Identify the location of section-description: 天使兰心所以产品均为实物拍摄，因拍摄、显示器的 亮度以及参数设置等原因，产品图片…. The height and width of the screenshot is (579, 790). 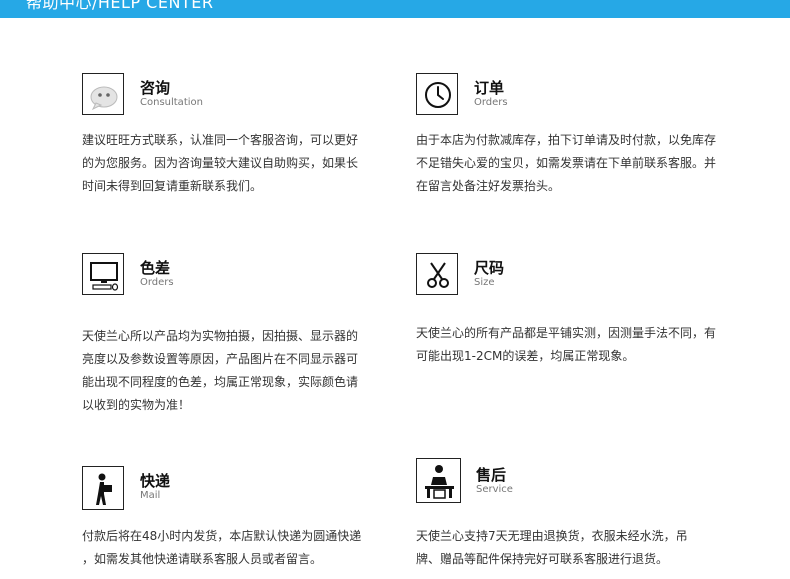
(227, 371).